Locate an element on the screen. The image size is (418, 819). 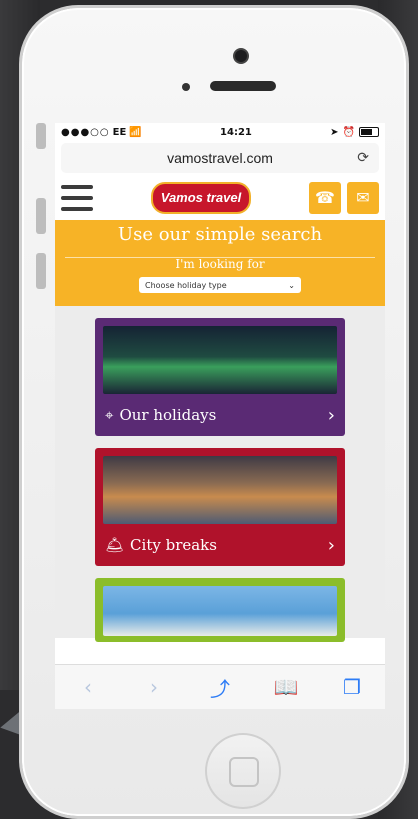
mute-switch is located at coordinates (41, 136).